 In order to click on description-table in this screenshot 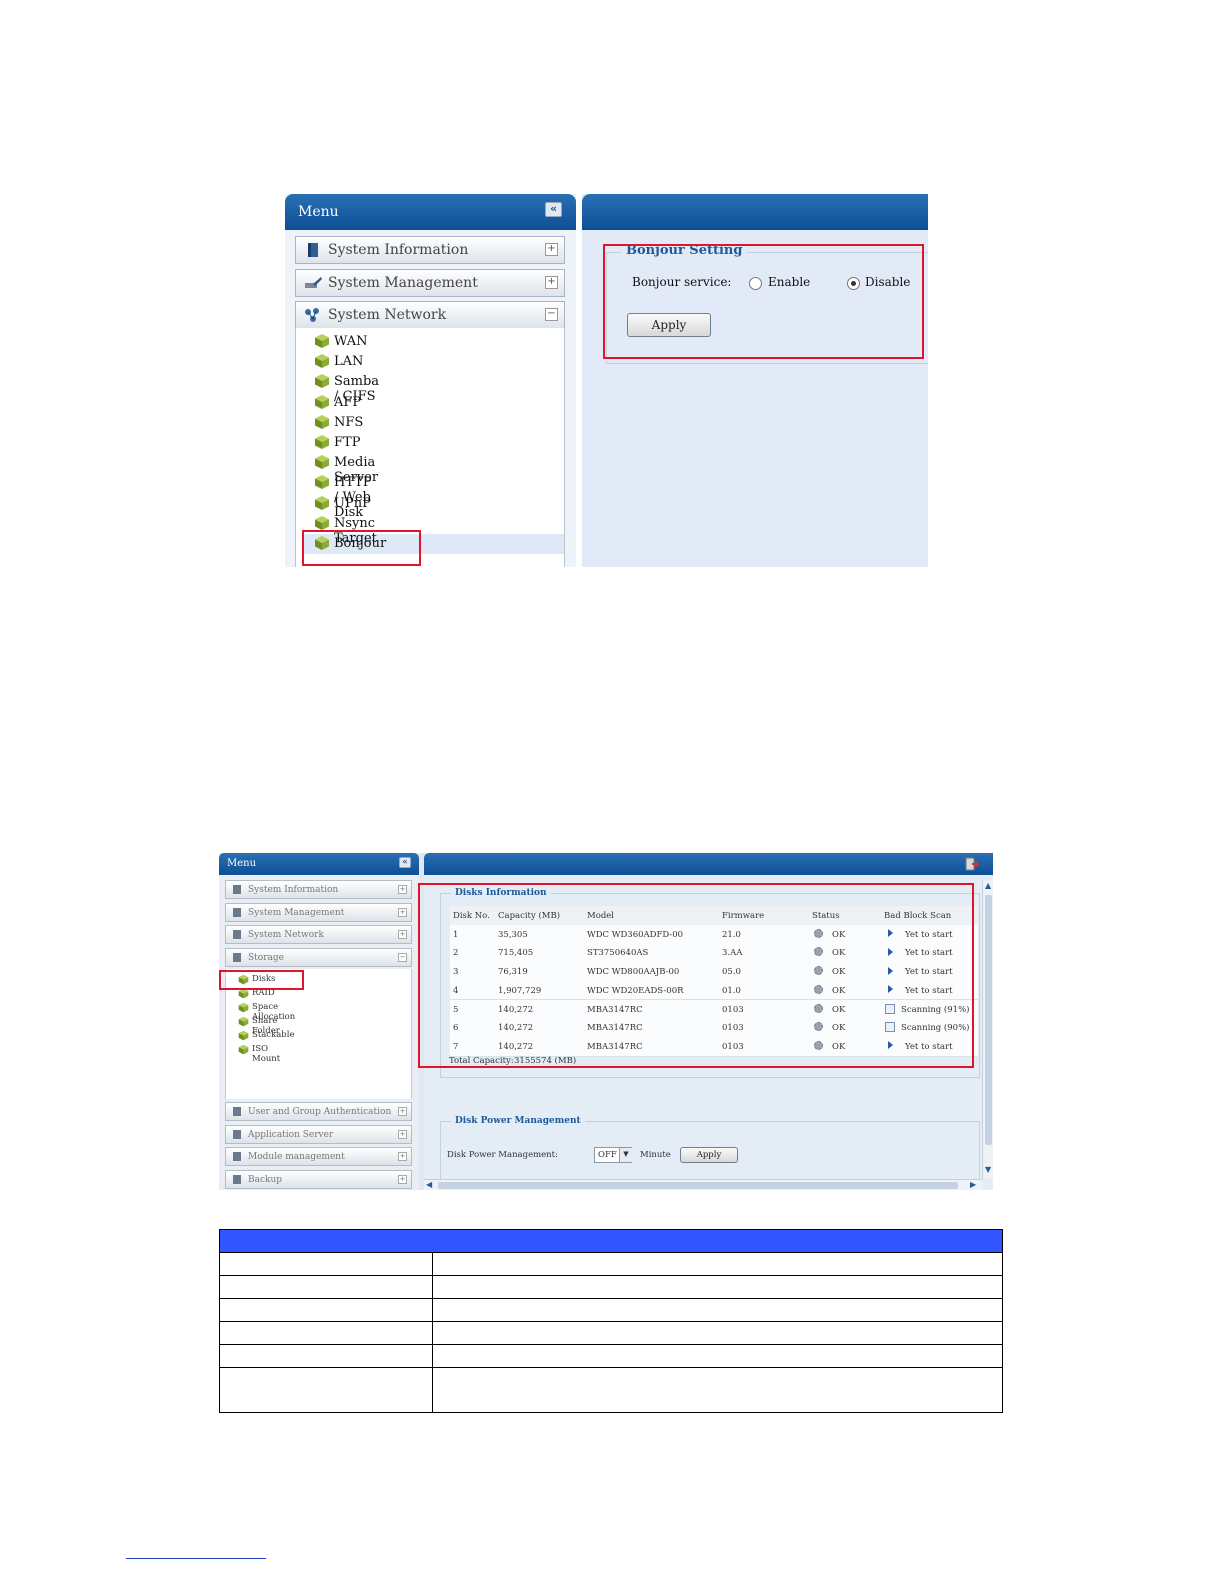, I will do `click(611, 1321)`.